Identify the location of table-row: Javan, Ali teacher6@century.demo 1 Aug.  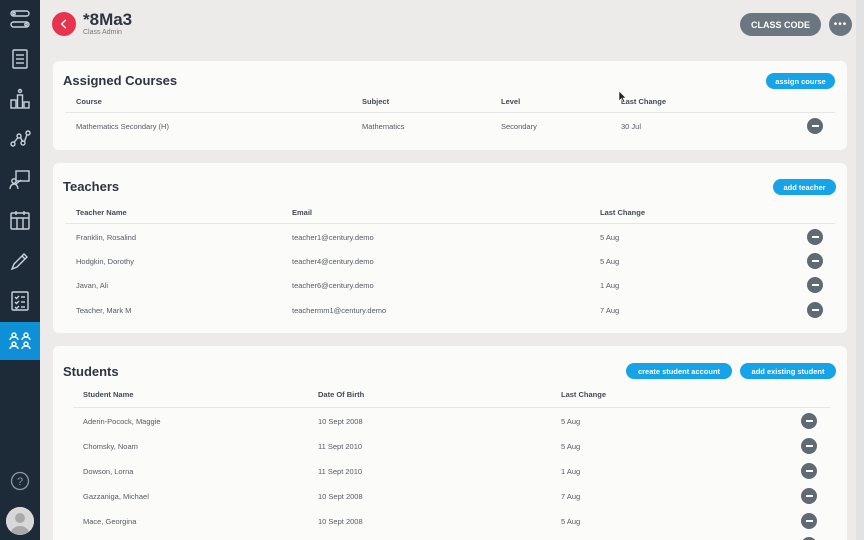
(450, 285).